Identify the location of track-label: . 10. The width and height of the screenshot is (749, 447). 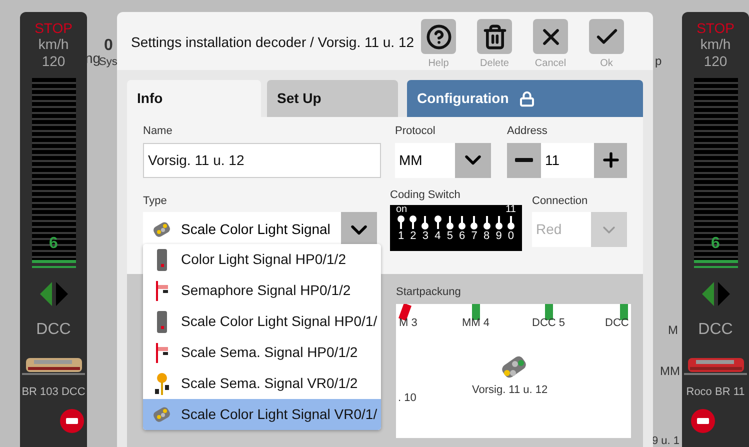
(407, 398).